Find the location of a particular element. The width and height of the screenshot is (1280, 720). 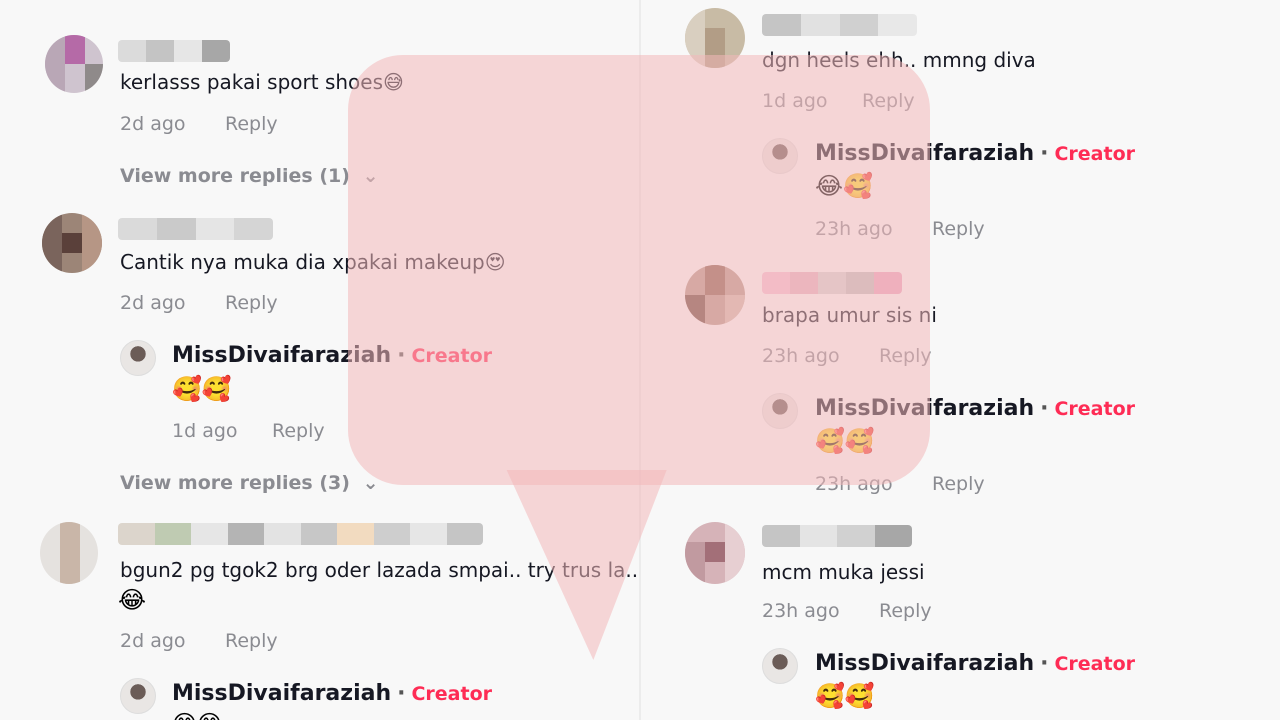

comment-text: brapa umur sis ni is located at coordinates (849, 315).